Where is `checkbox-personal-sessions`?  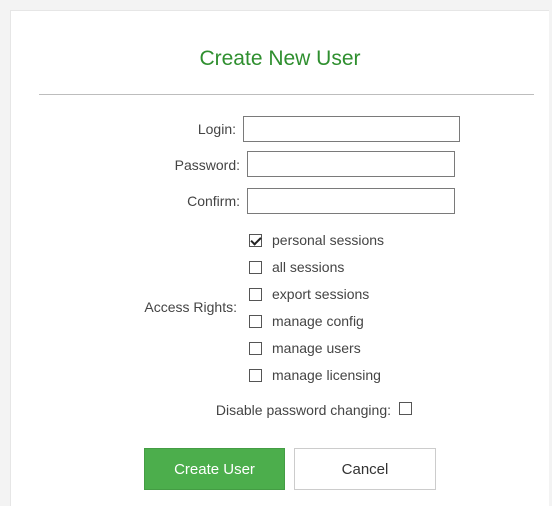 checkbox-personal-sessions is located at coordinates (255, 240).